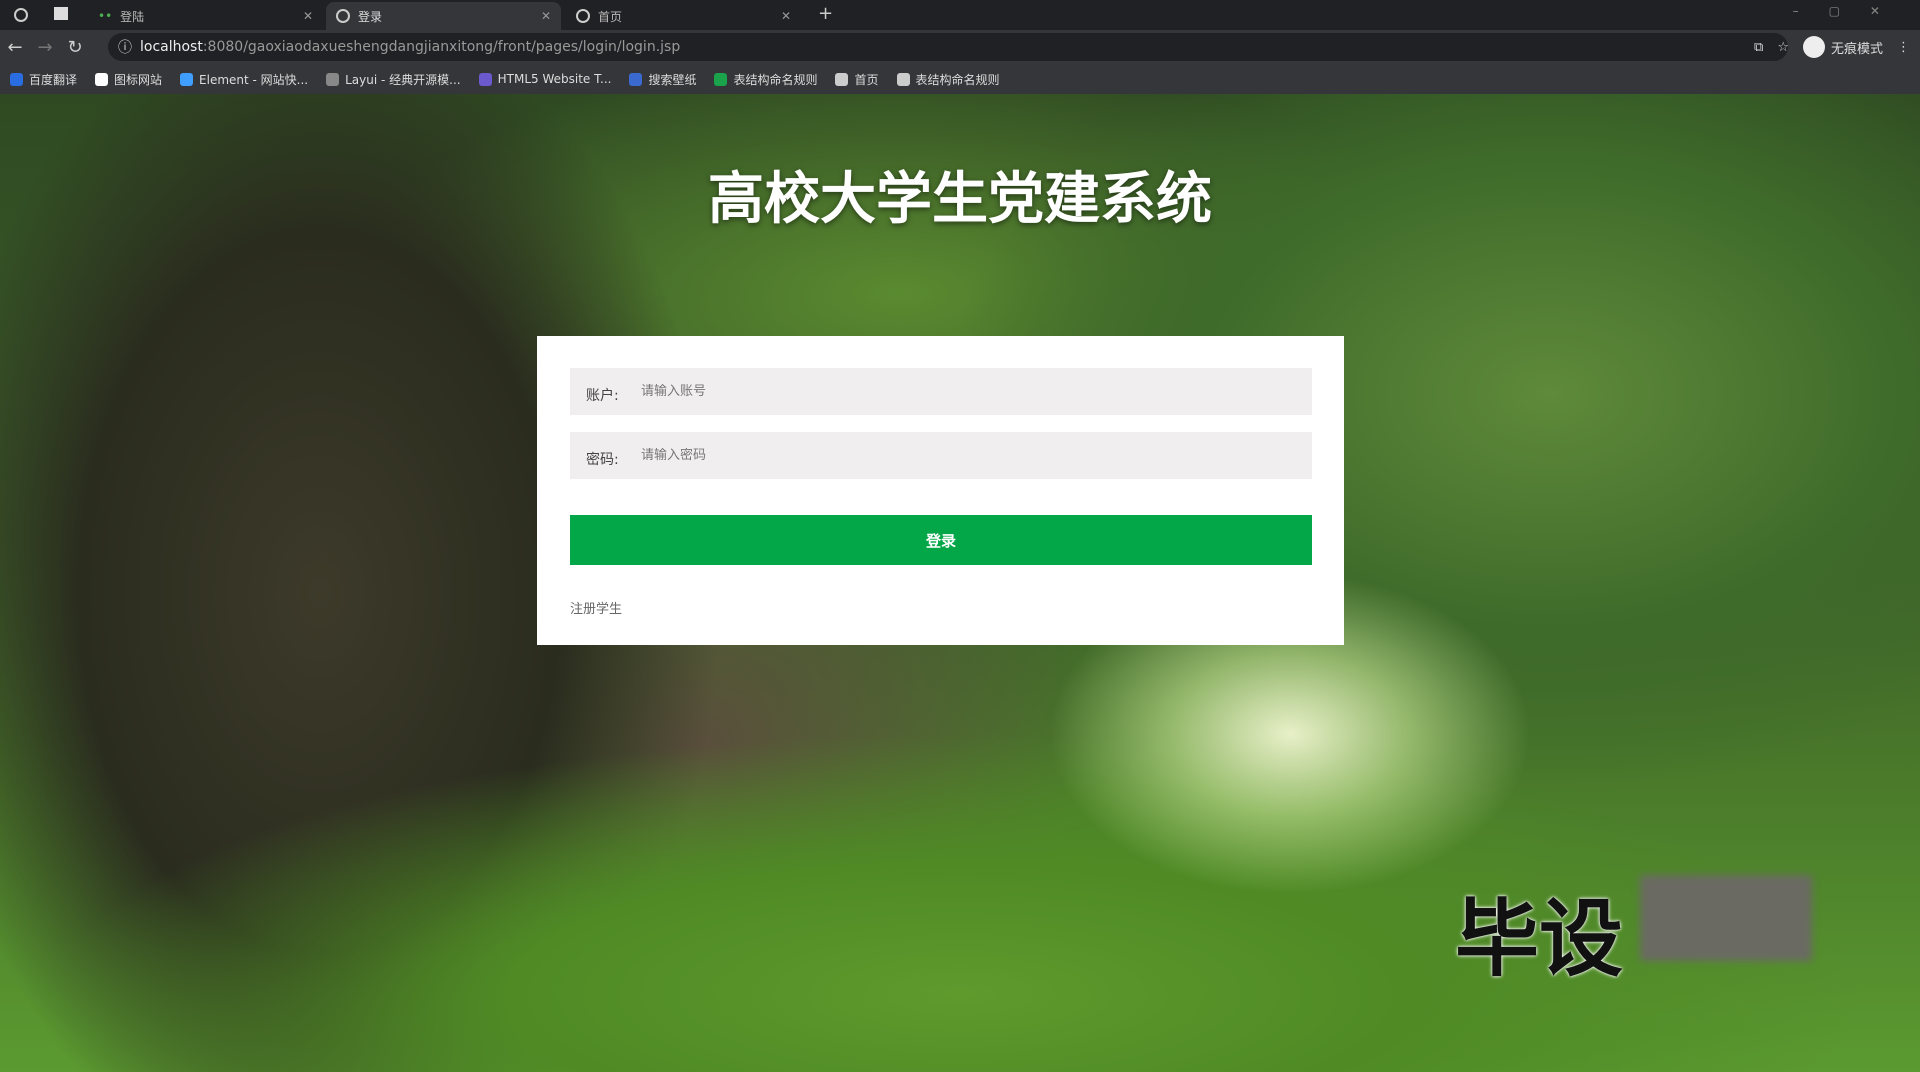 The height and width of the screenshot is (1072, 1920). I want to click on incognito-avatar, so click(1813, 47).